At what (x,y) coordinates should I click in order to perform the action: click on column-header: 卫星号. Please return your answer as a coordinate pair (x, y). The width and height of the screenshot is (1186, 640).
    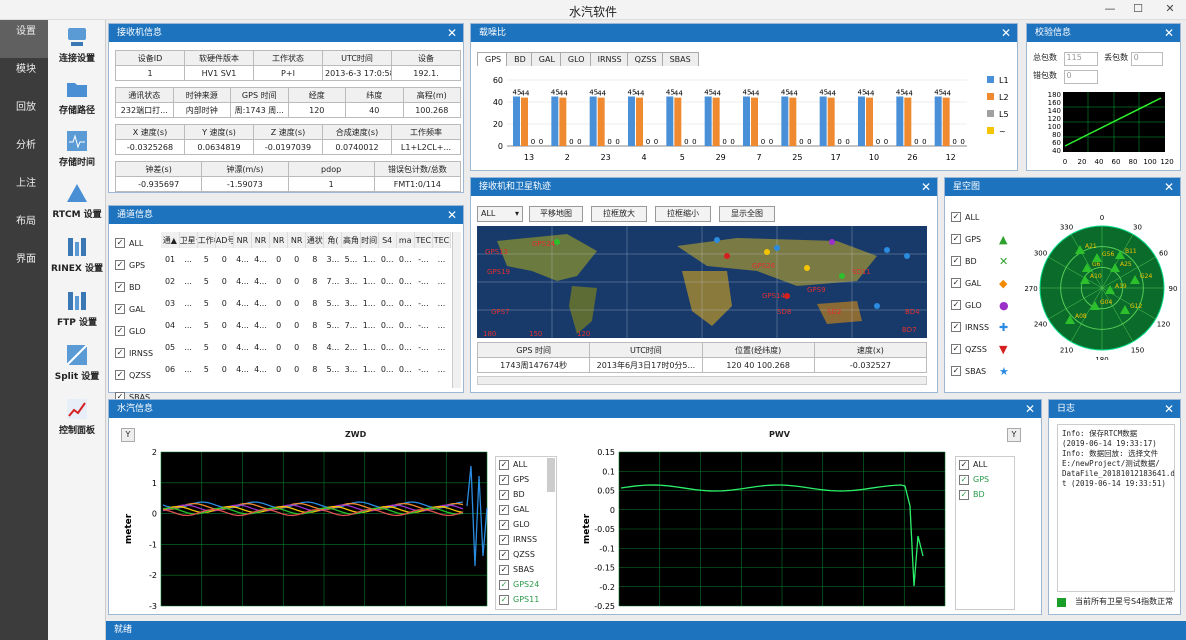
    Looking at the image, I should click on (188, 240).